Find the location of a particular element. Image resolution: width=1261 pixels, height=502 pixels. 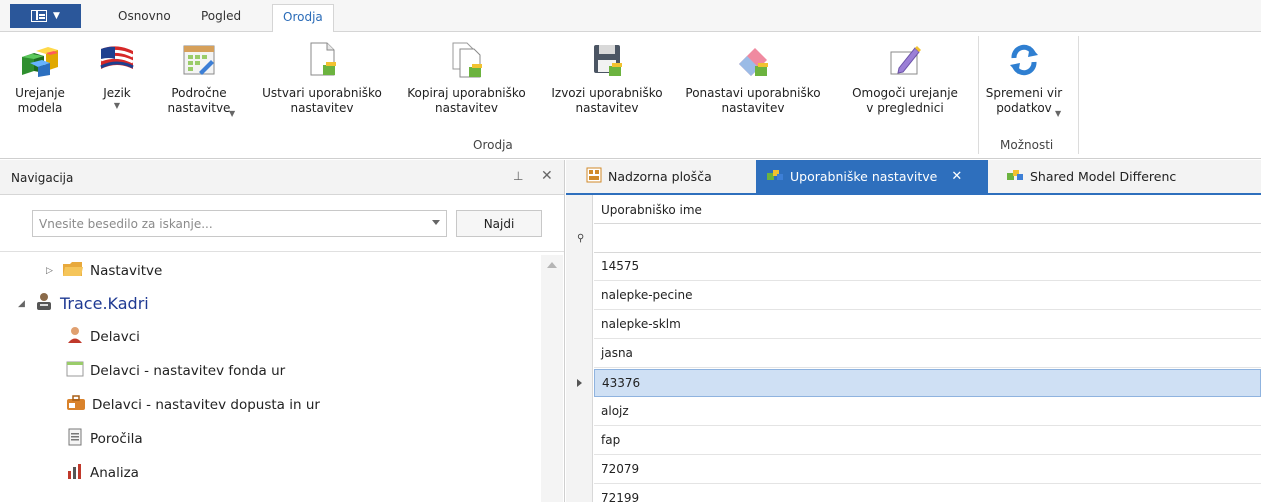

chevron-down-icon is located at coordinates (436, 222).